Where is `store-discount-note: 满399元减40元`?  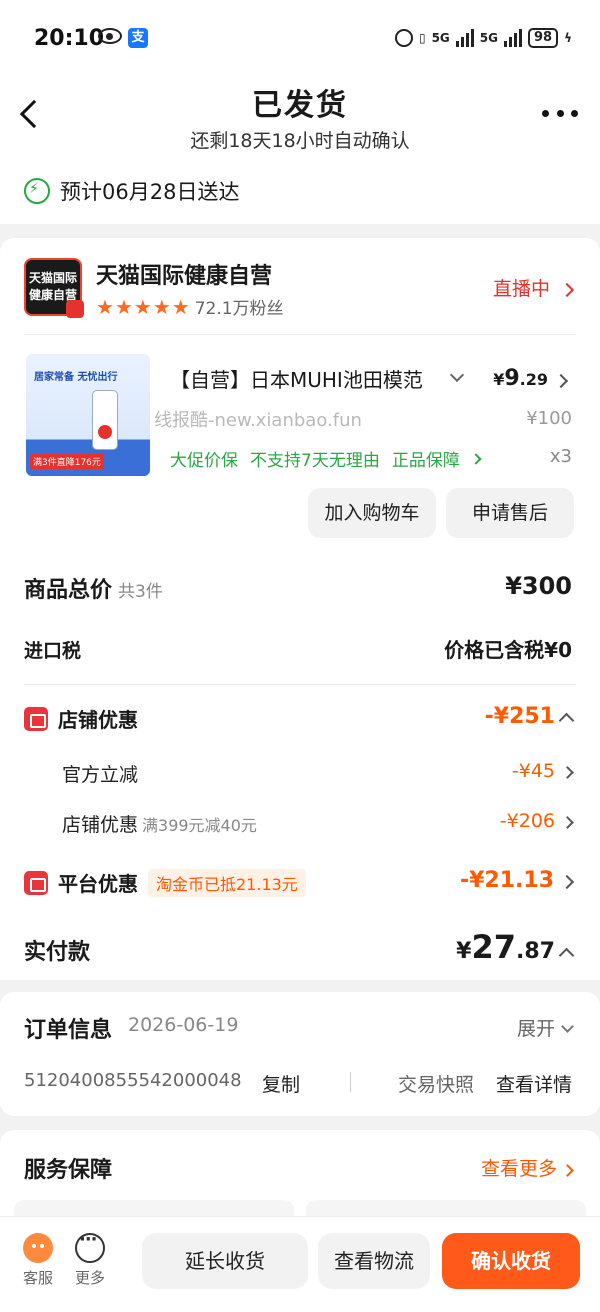 store-discount-note: 满399元减40元 is located at coordinates (199, 825).